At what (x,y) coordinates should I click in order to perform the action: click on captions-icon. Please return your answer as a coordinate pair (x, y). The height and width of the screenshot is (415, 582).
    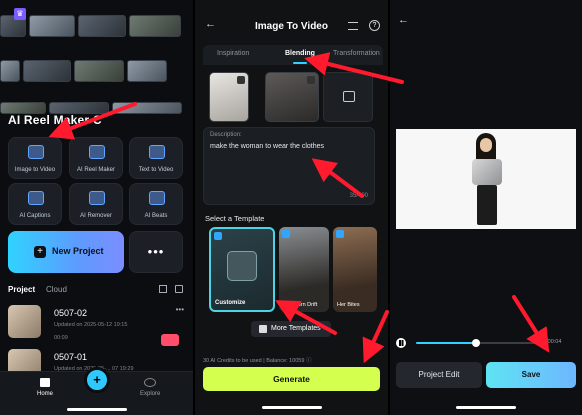
    Looking at the image, I should click on (36, 198).